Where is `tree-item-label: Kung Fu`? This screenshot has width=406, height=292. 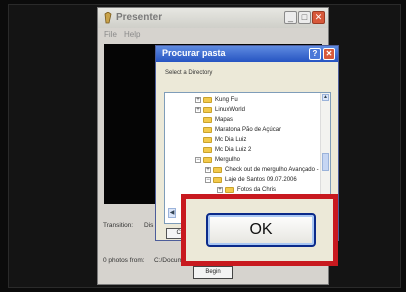
tree-item-label: Kung Fu is located at coordinates (226, 99).